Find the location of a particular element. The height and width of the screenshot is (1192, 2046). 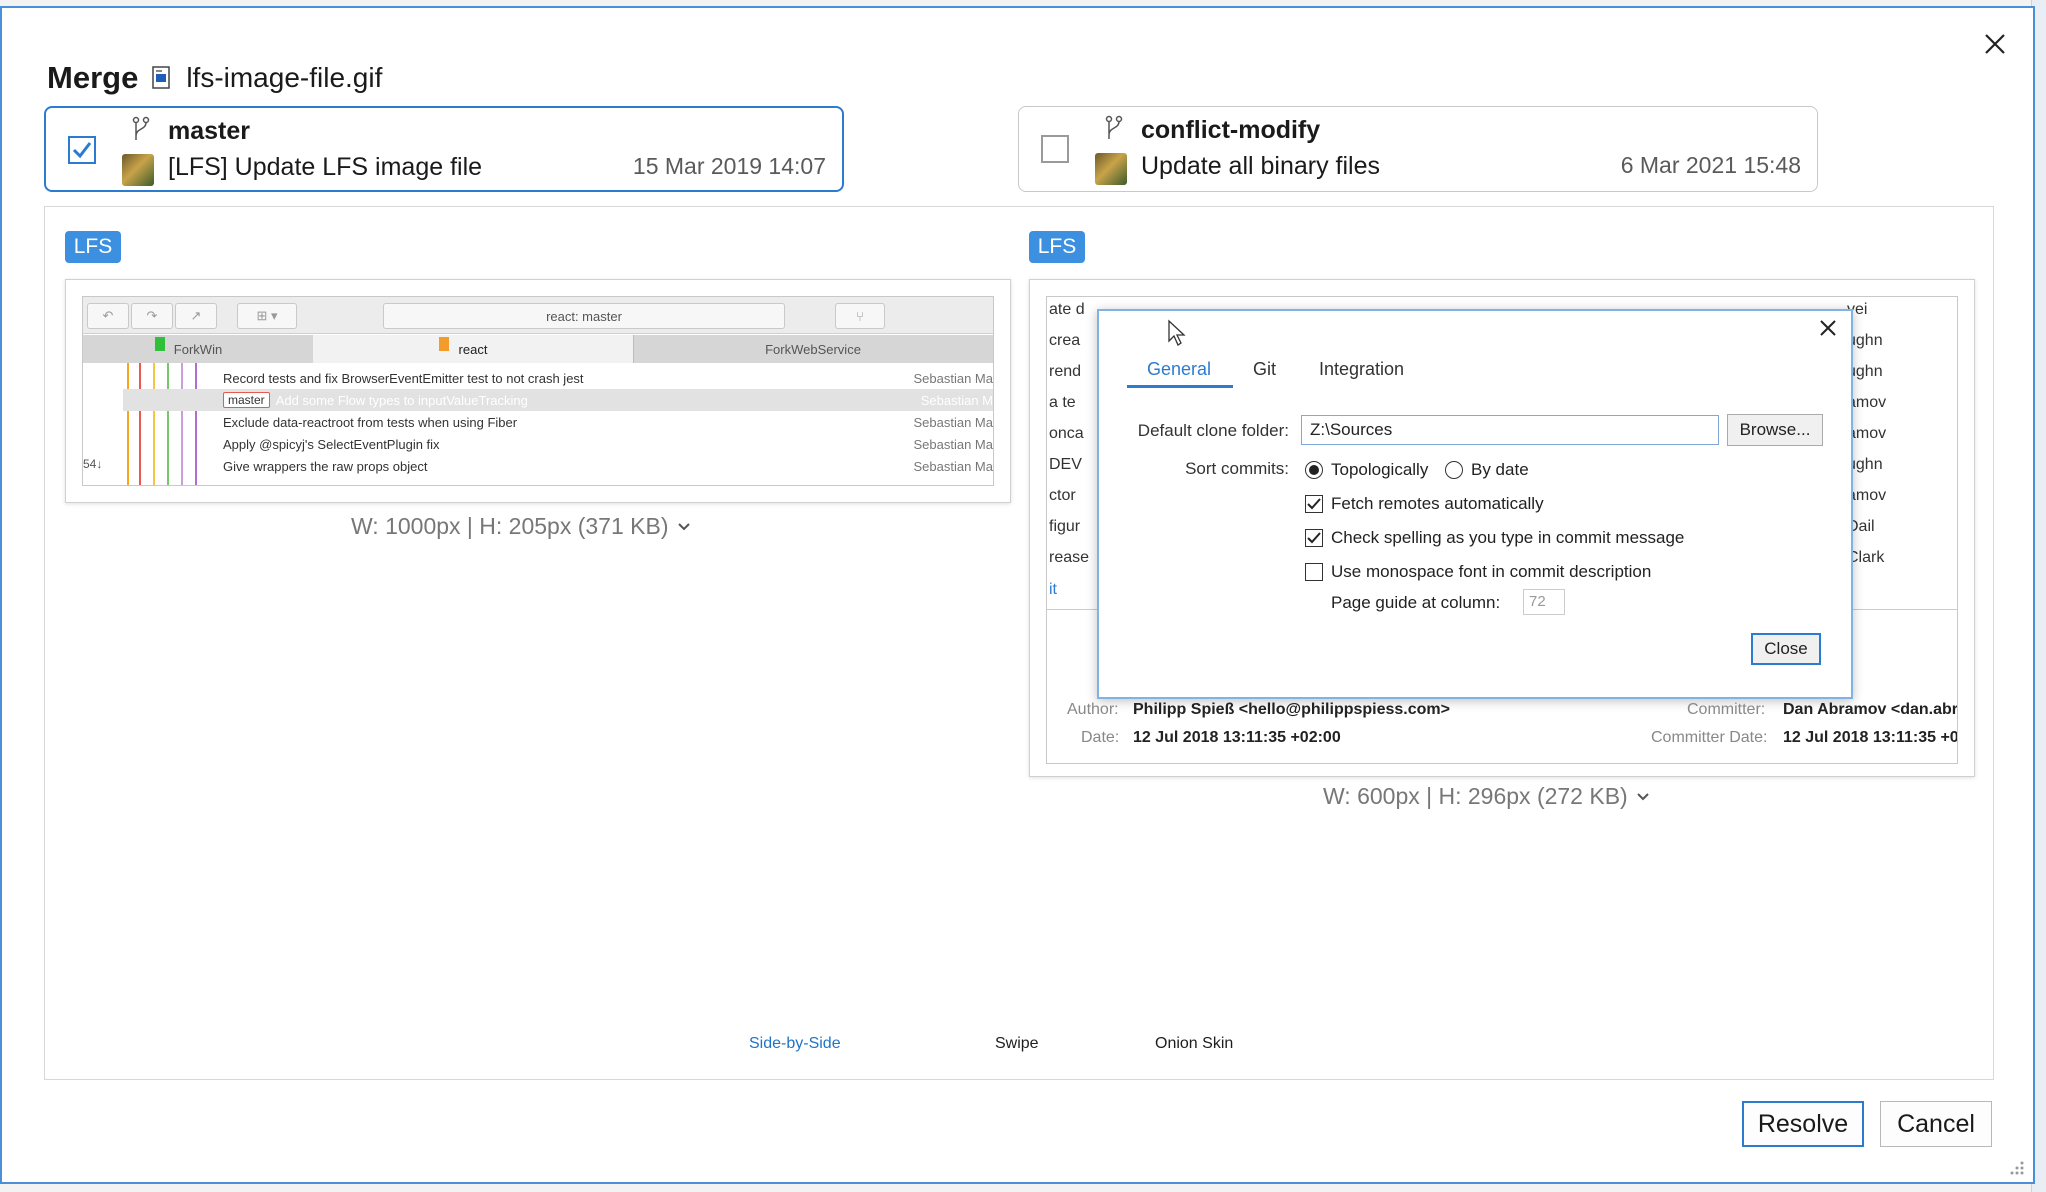

mini-branch-box: react: master is located at coordinates (584, 316).